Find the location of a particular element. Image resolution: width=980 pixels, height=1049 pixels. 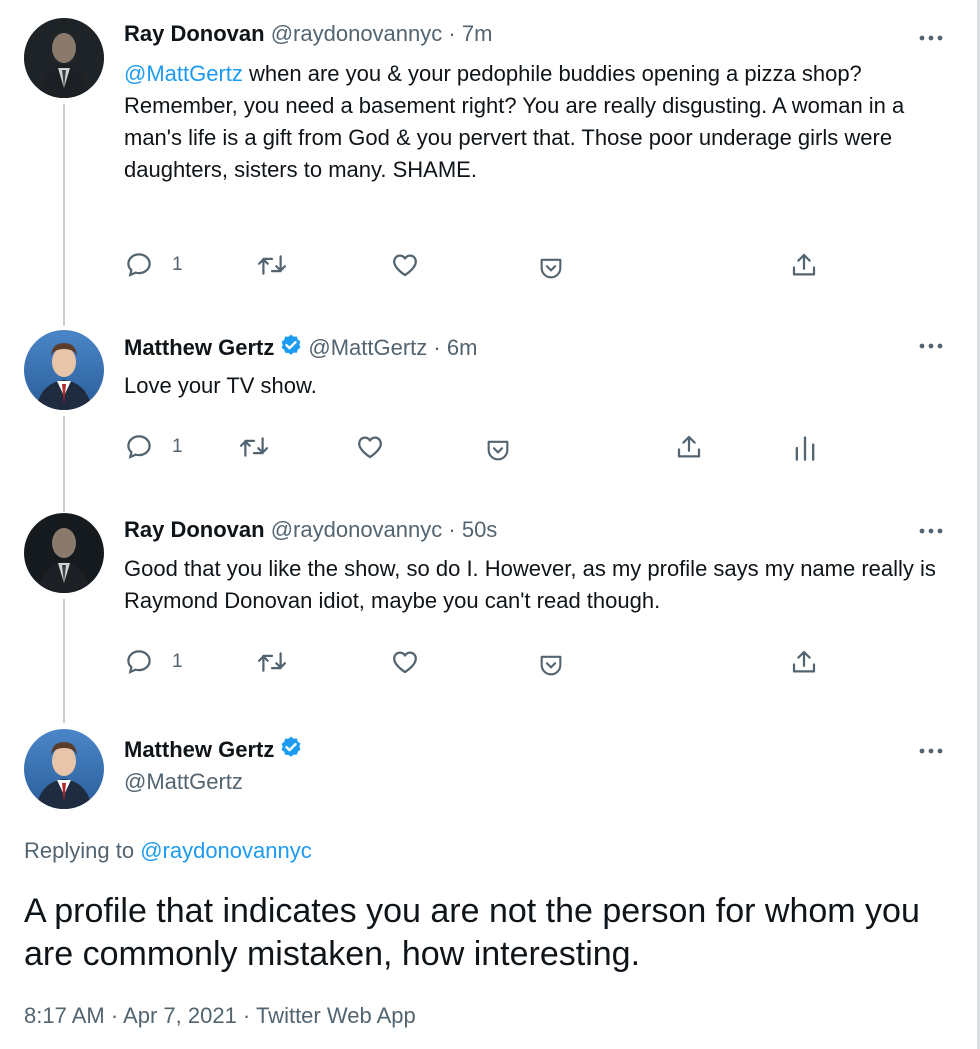

replying-to-label: Replying to @raydonovannyc is located at coordinates (168, 851).